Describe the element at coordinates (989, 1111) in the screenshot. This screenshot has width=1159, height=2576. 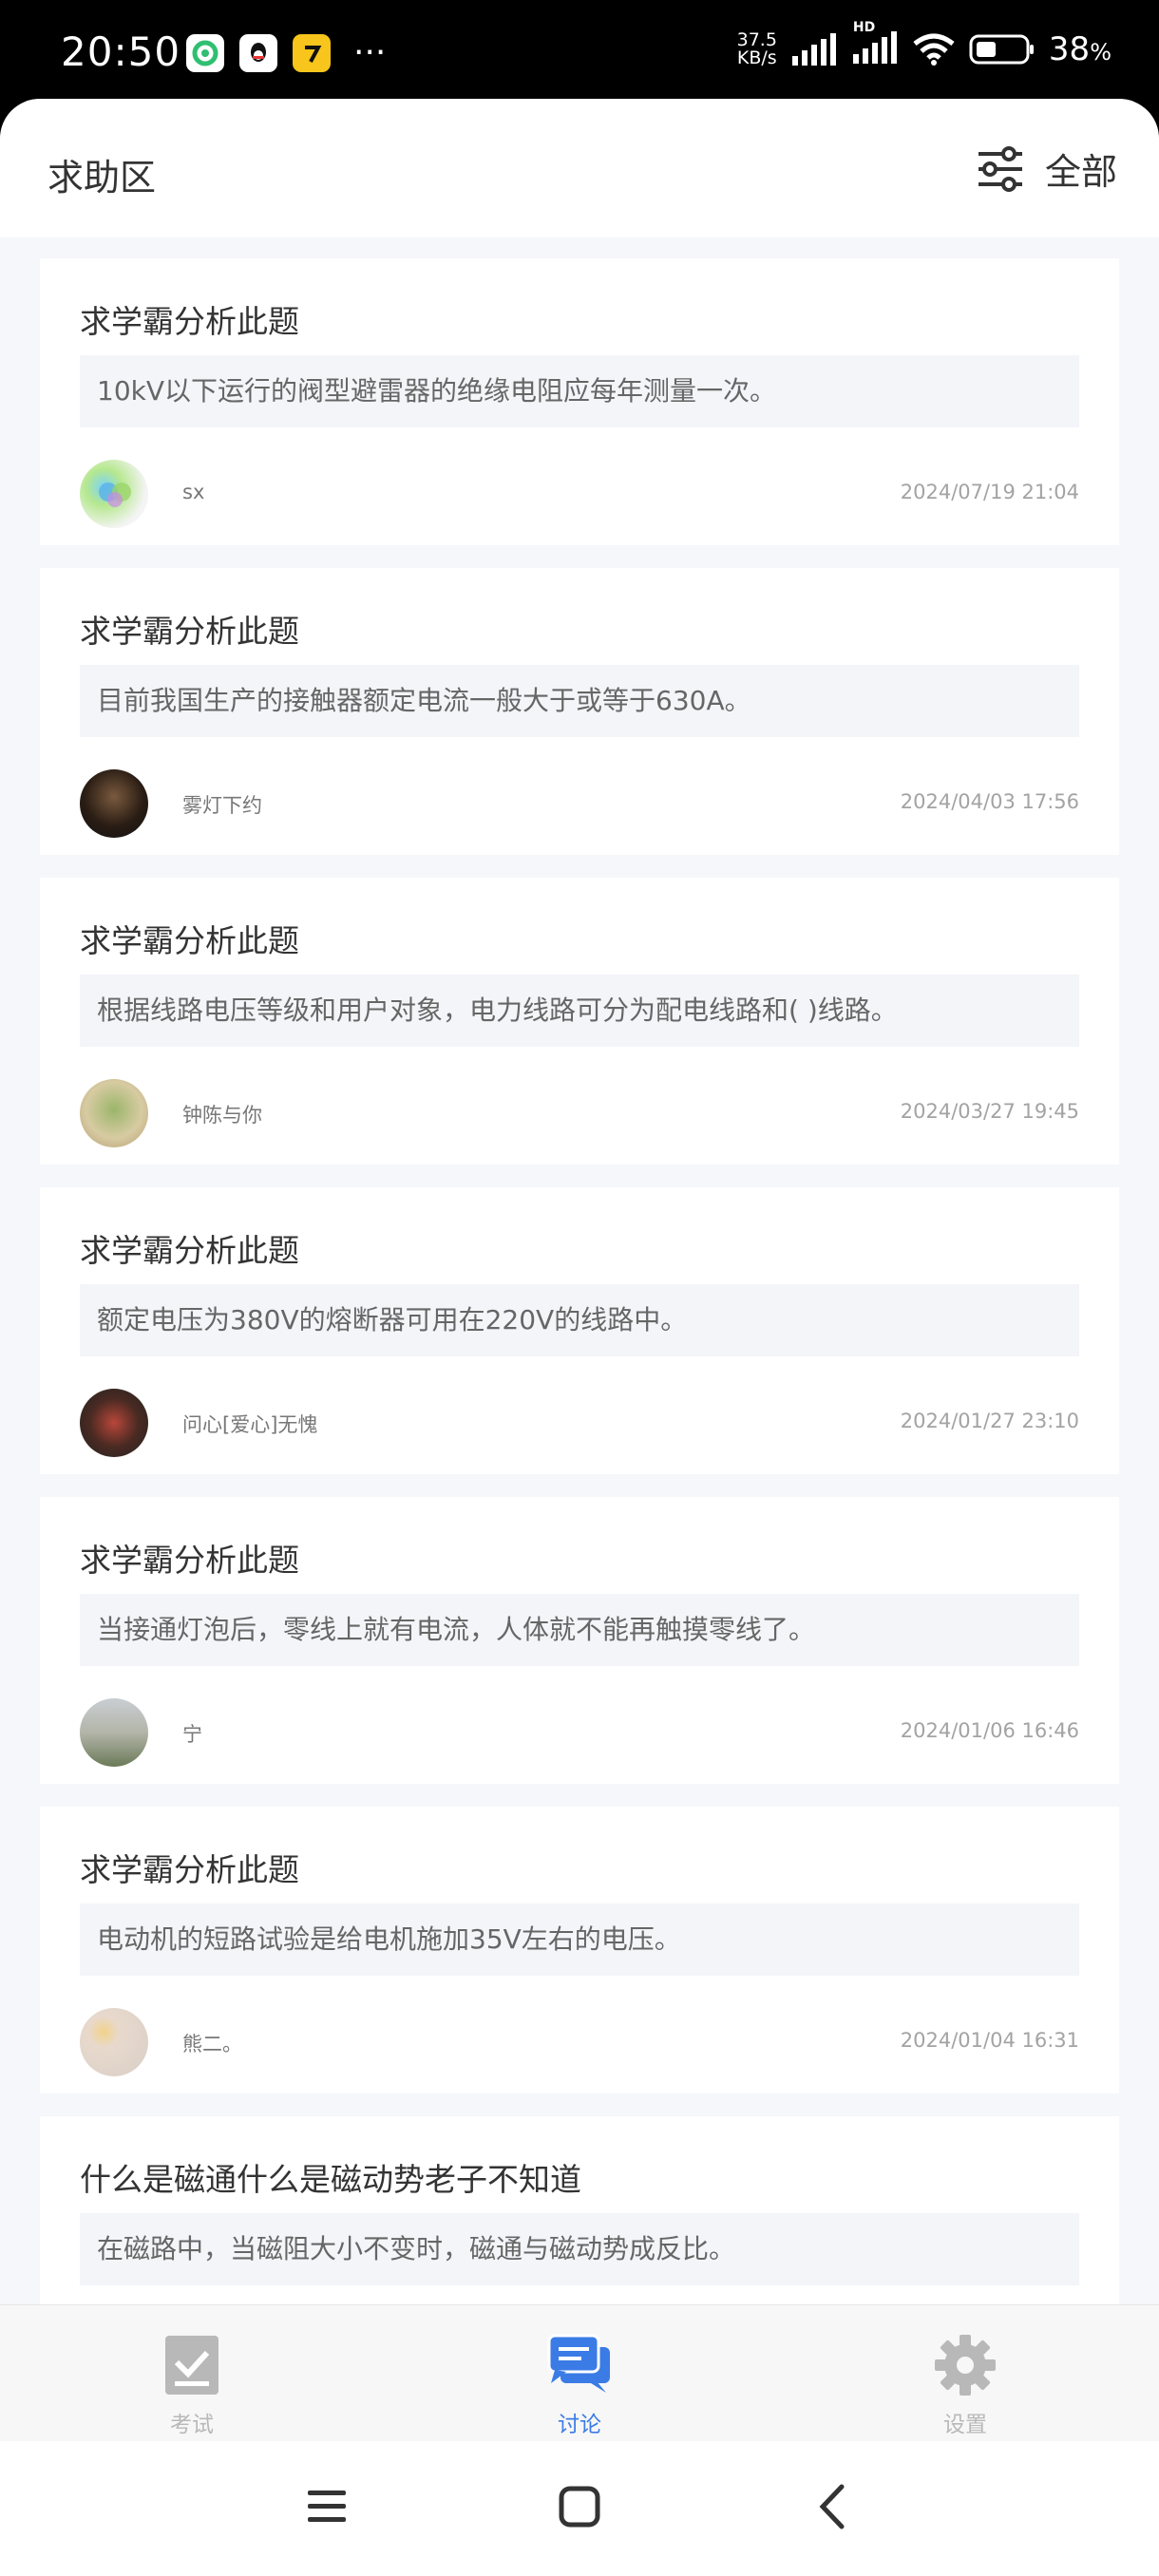
I see `post-time: 2024/03/27 19:45` at that location.